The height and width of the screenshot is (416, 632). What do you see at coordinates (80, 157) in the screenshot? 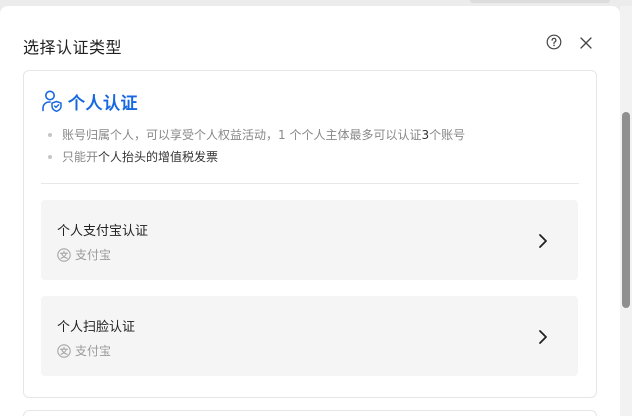
I see `note-text: 只能开` at bounding box center [80, 157].